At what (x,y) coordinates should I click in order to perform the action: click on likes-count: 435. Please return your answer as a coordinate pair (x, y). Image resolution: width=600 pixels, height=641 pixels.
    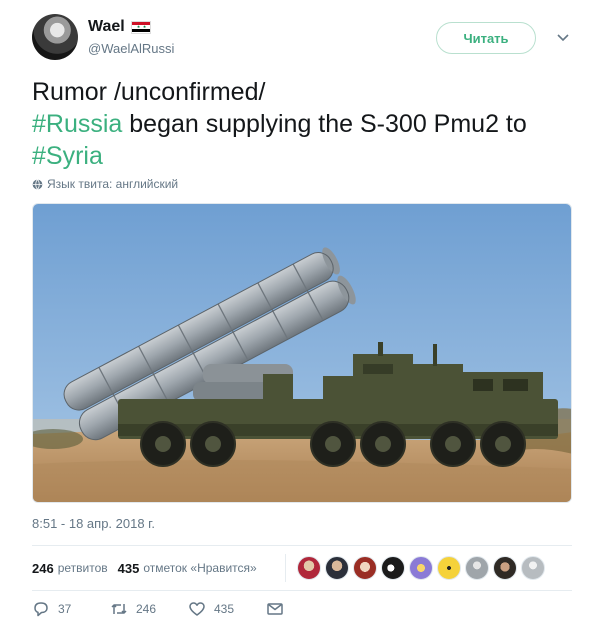
    Looking at the image, I should click on (128, 568).